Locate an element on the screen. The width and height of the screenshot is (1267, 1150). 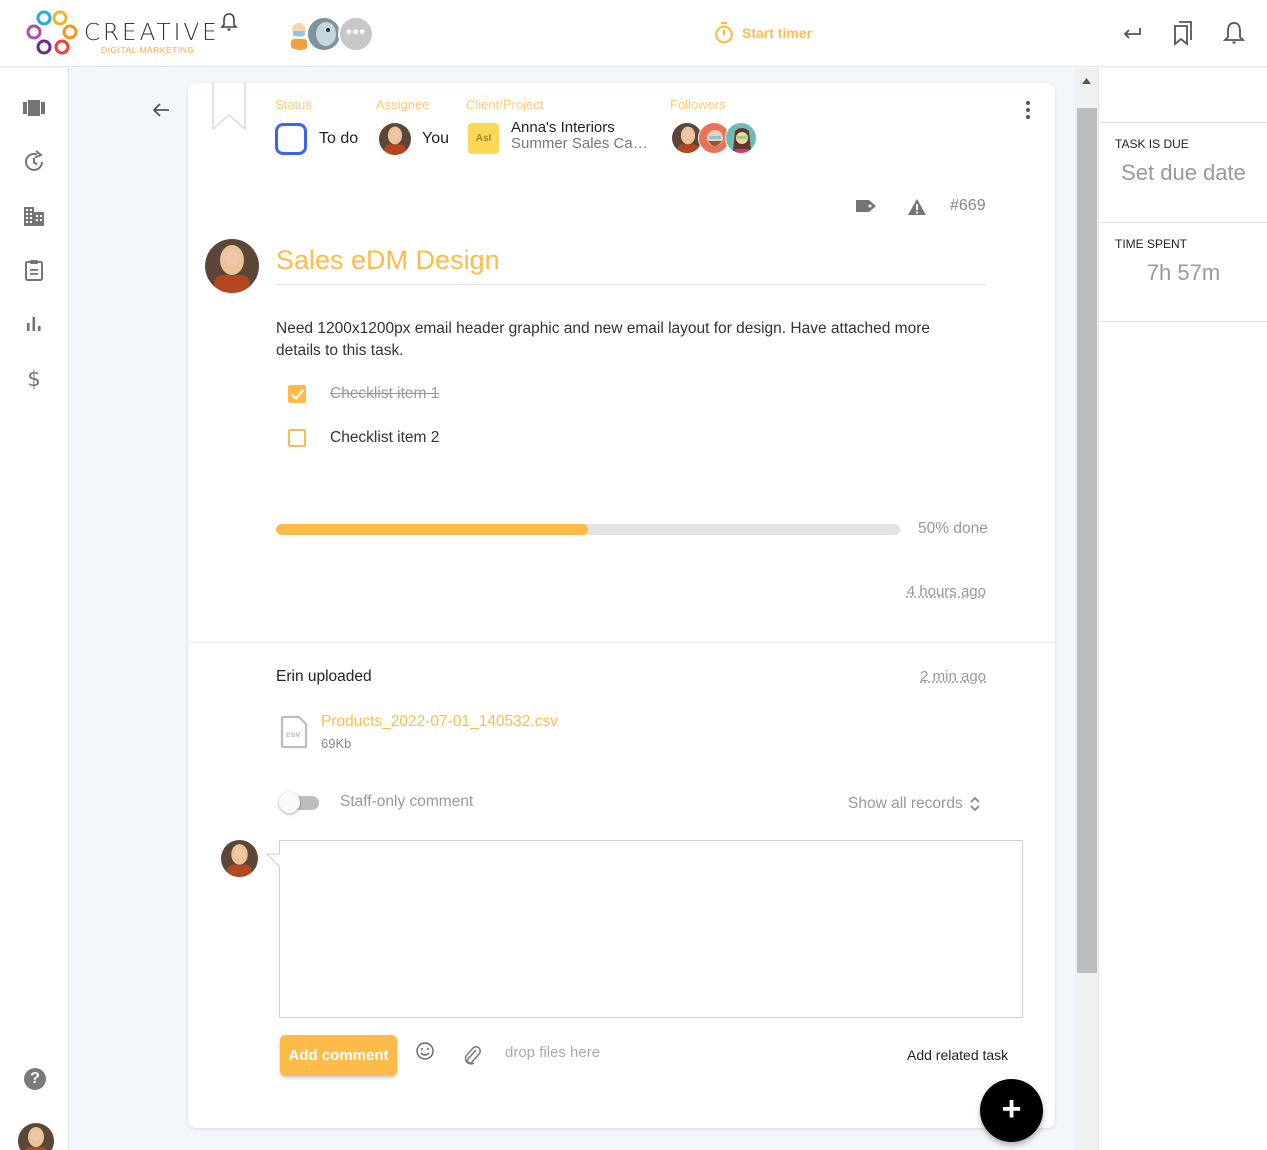
staff-only-label: Staff-only comment is located at coordinates (407, 801).